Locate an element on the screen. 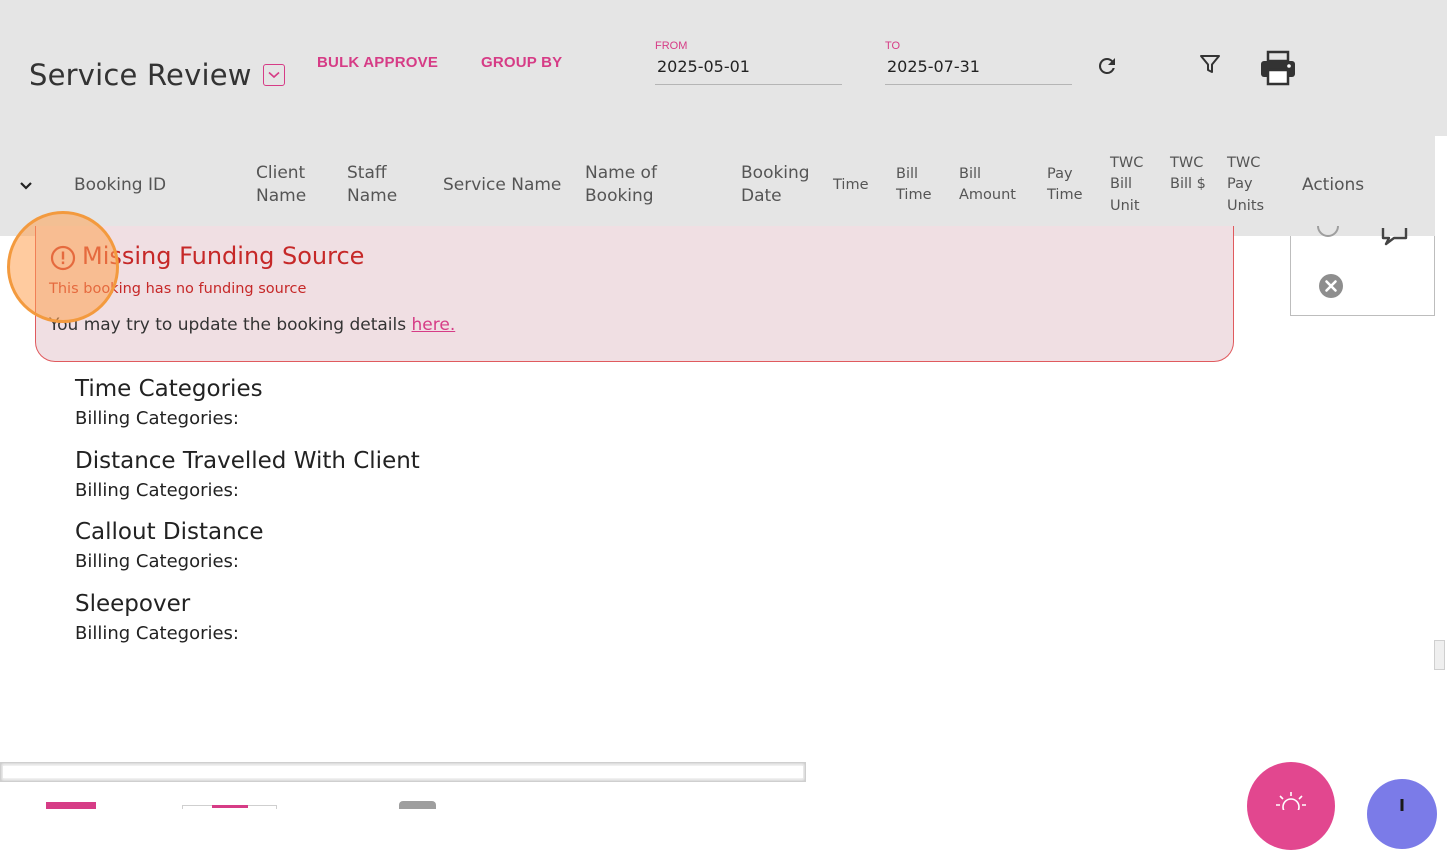 The image size is (1447, 850). refresh-button is located at coordinates (1107, 66).